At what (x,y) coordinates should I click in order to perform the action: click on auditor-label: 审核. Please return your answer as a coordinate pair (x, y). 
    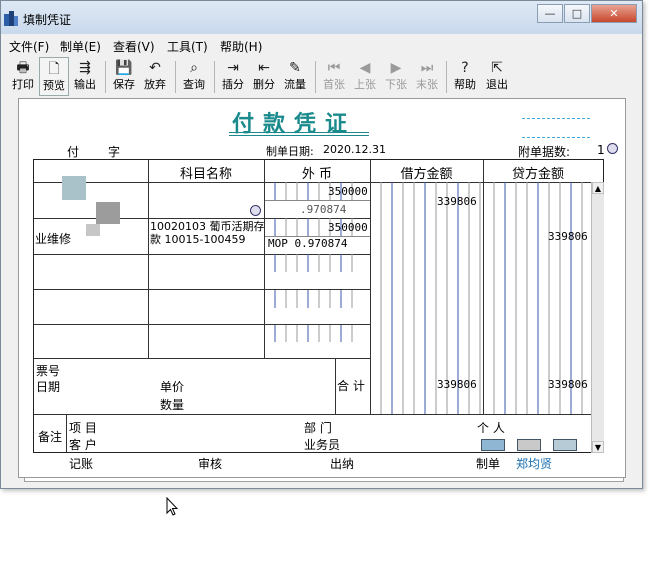
    Looking at the image, I should click on (210, 464).